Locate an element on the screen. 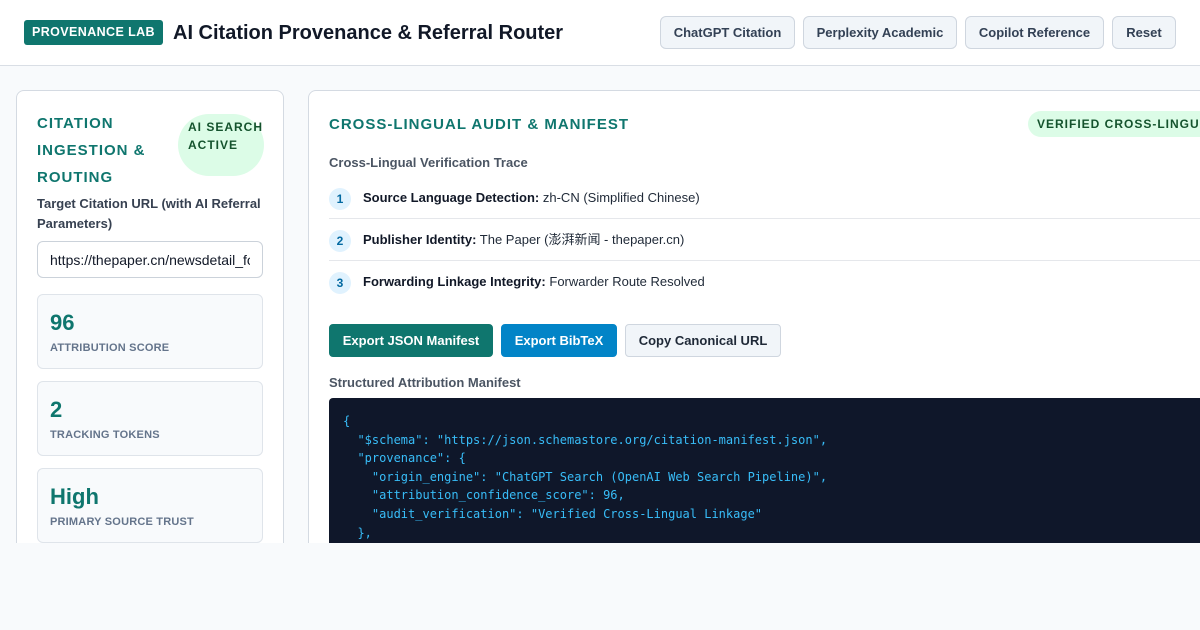  metric-label: TRACKING TOKENS is located at coordinates (105, 435).